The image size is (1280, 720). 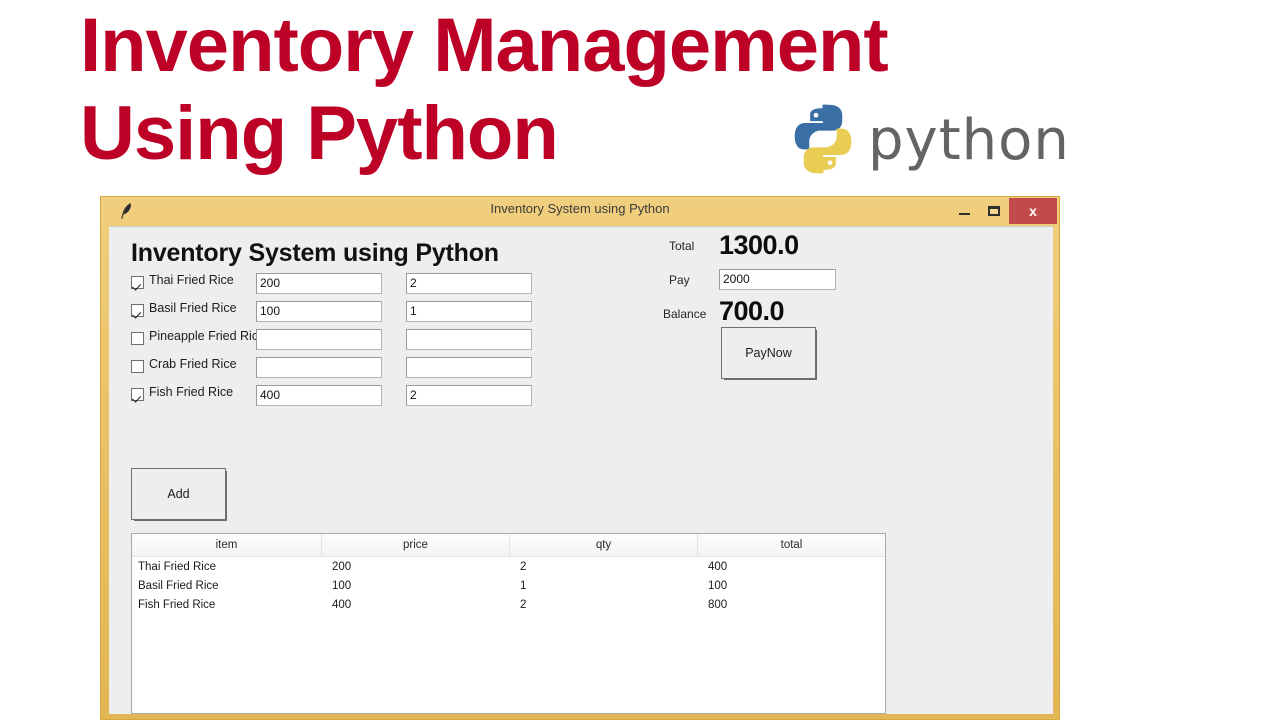 I want to click on balance-label: Balance, so click(x=685, y=314).